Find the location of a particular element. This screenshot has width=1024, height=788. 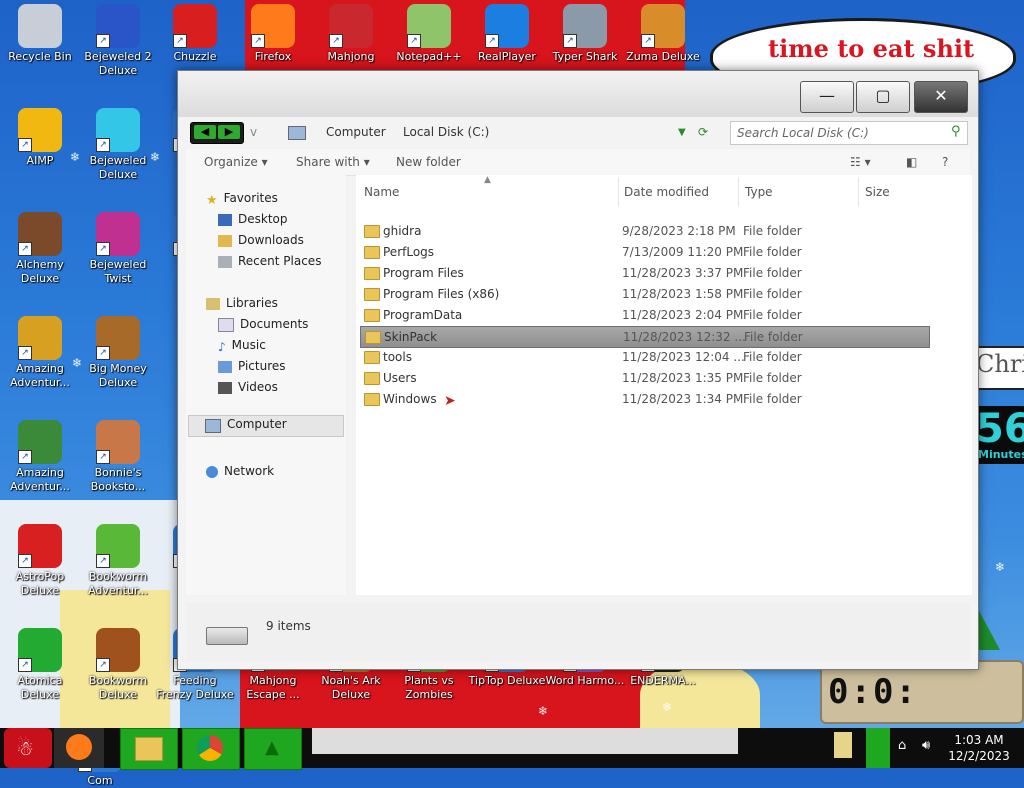

forward-button: ▶ is located at coordinates (229, 132).